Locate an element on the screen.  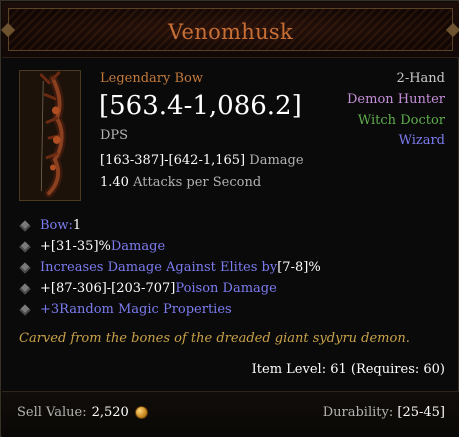
affix-random-properties: +3 Random Magic Properties is located at coordinates (170, 309).